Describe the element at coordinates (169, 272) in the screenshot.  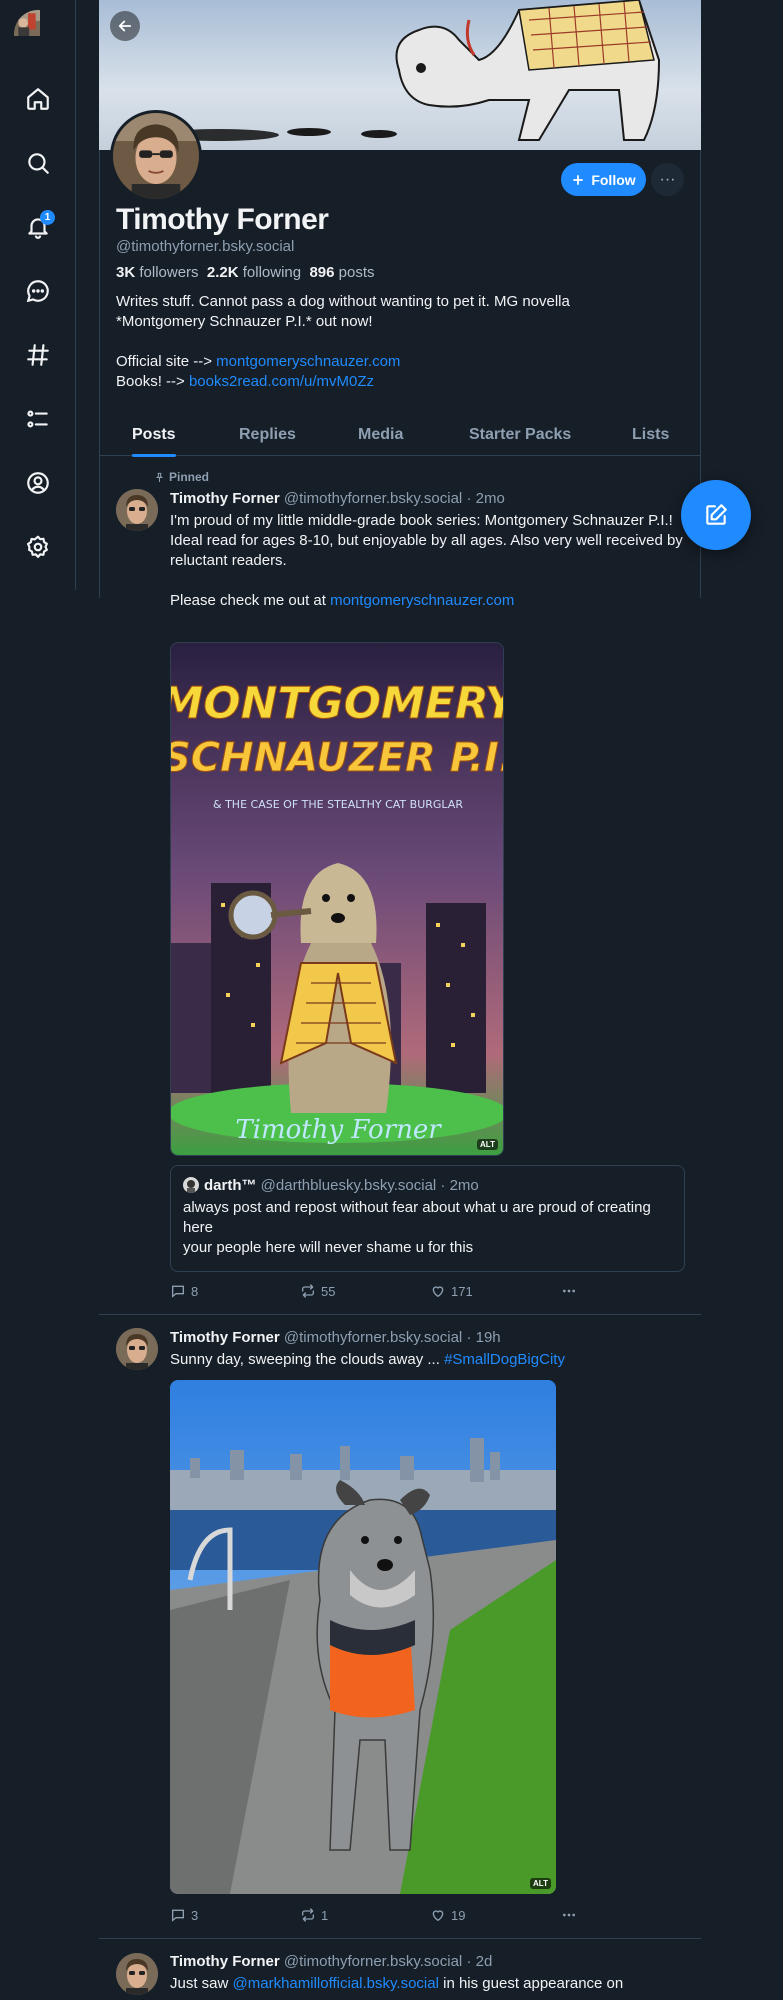
I see `followers-label: followers` at that location.